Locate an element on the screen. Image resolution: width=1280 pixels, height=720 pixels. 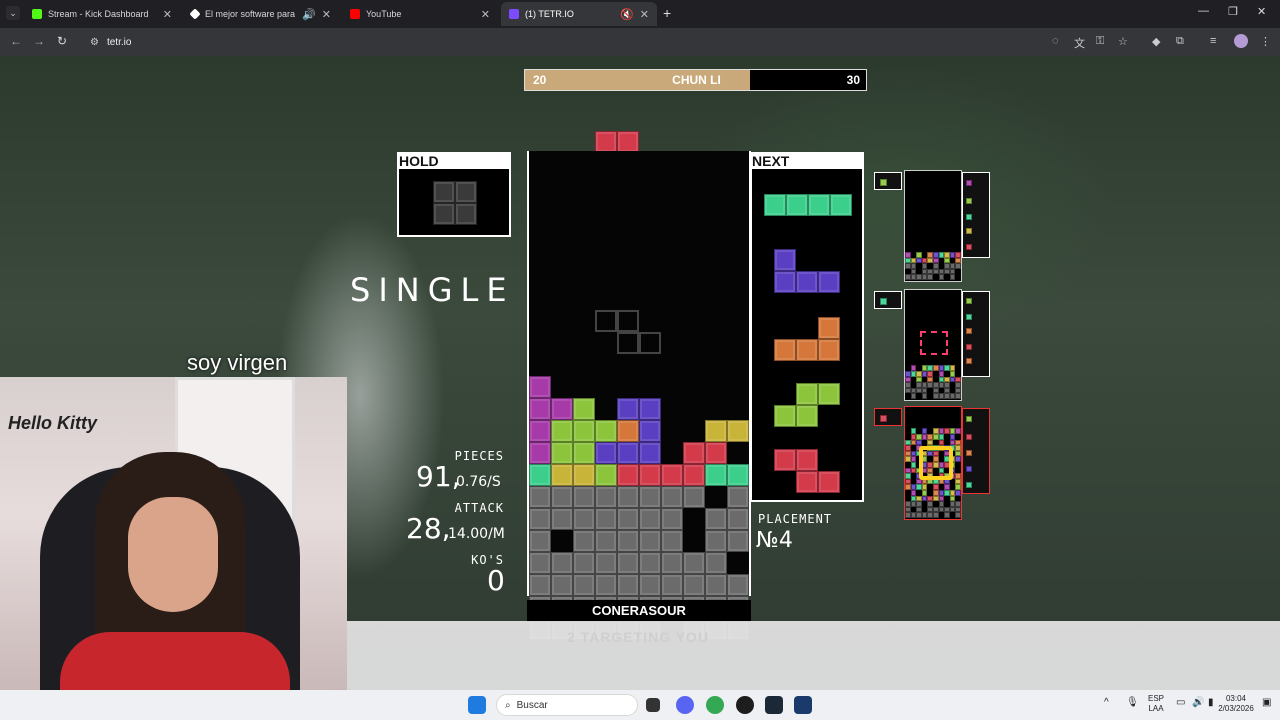
eye-off-icon: ◌ is located at coordinates (1055, 41).